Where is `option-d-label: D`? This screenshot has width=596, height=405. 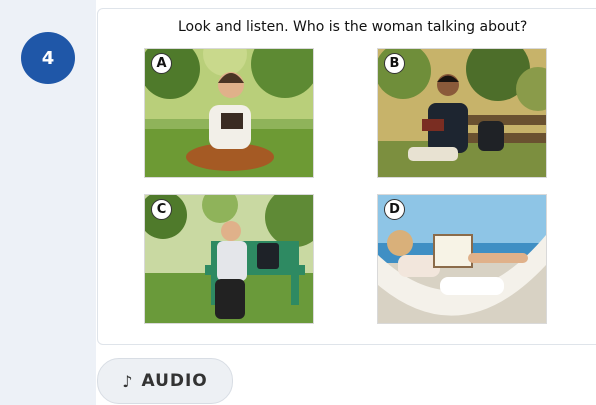 option-d-label: D is located at coordinates (394, 209).